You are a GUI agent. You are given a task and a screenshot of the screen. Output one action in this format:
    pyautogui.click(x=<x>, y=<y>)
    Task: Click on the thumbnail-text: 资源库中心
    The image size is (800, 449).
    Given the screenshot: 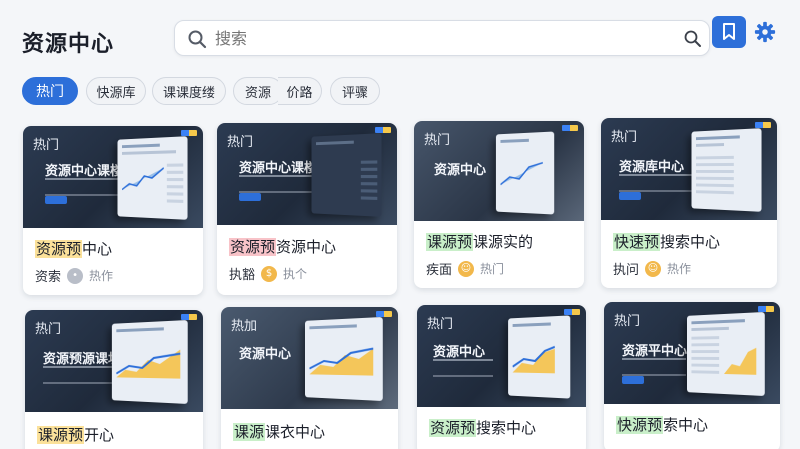 What is the action you would take?
    pyautogui.click(x=652, y=167)
    